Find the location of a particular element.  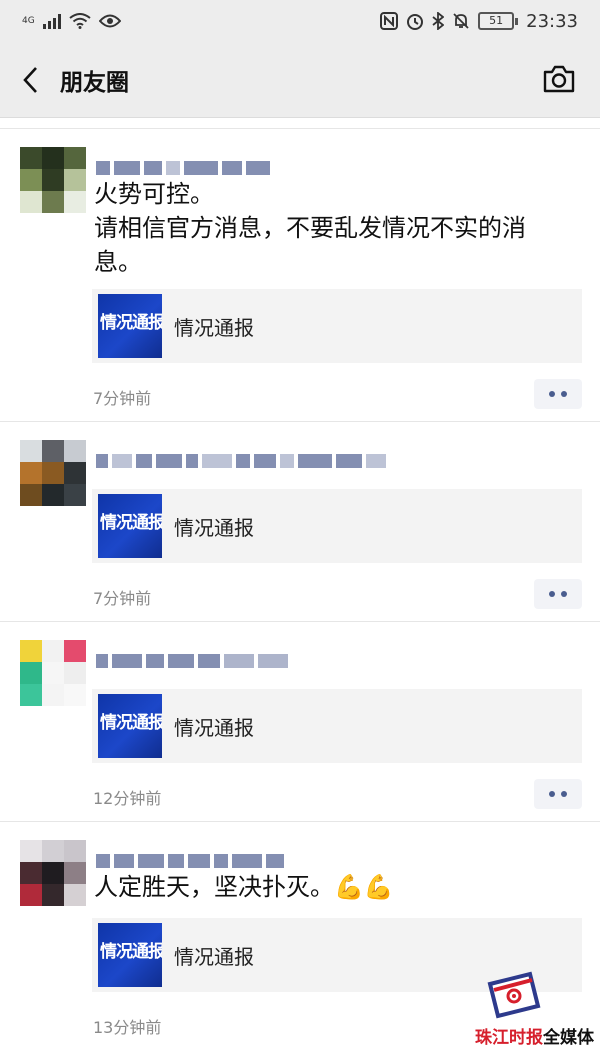

mute-icon is located at coordinates (461, 21).